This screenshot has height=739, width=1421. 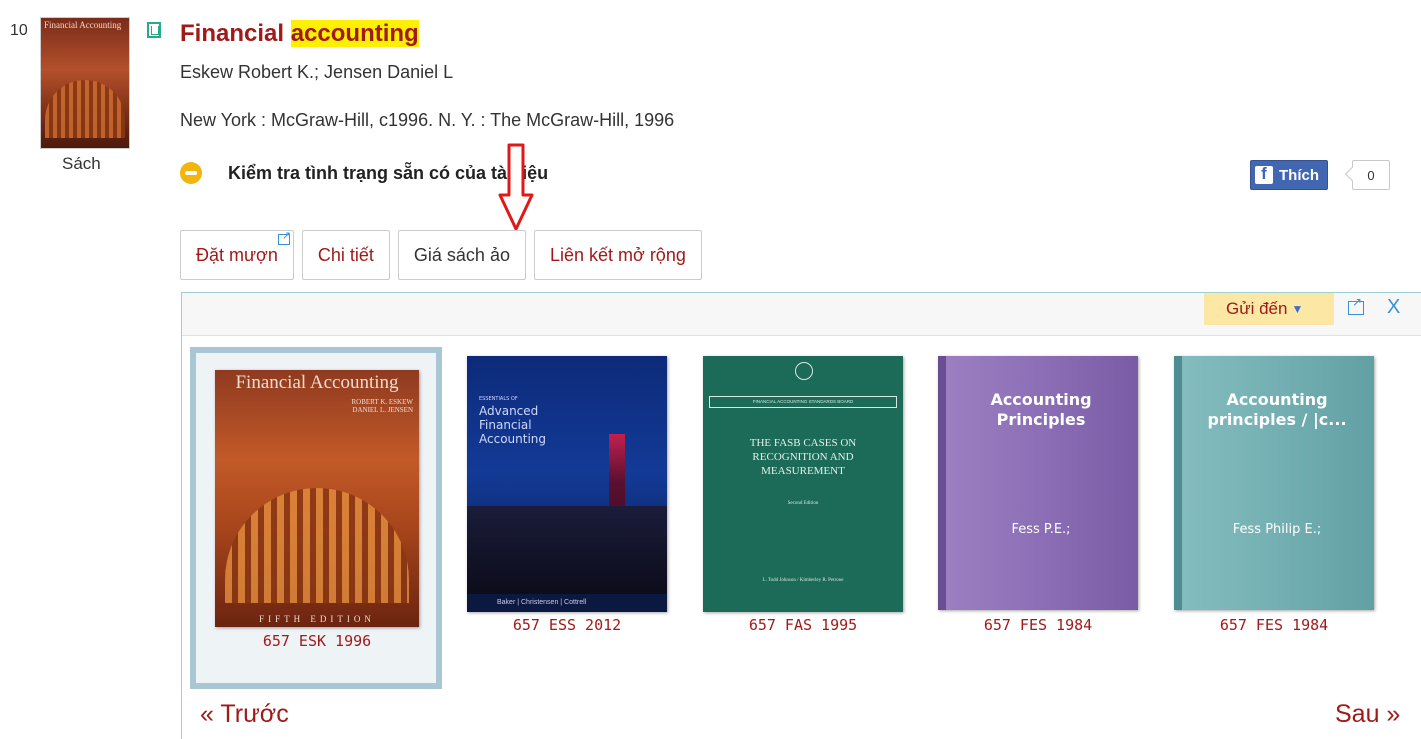 What do you see at coordinates (244, 714) in the screenshot?
I see `previous-link: « Trước` at bounding box center [244, 714].